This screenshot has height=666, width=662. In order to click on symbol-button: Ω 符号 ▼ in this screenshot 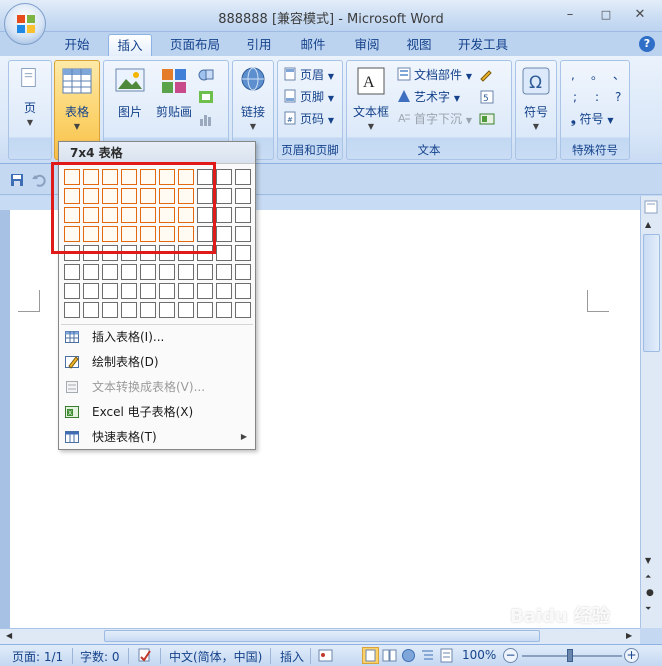, I will do `click(536, 98)`.